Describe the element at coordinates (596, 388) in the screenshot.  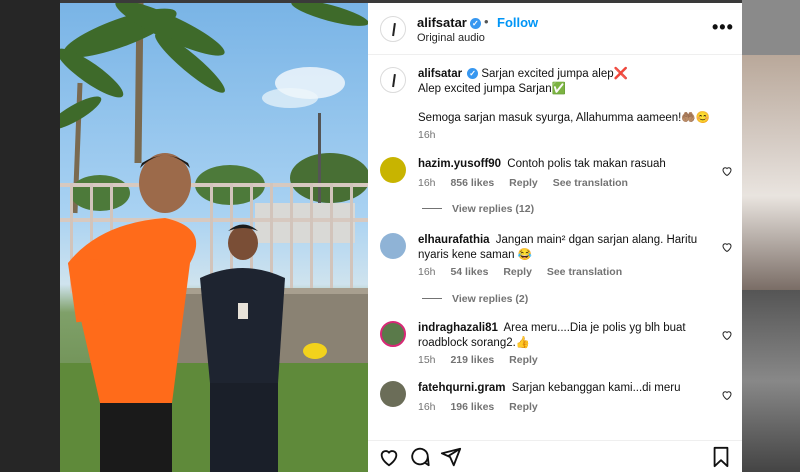
I see `comment-body: Sarjan kebanggan kami...di meru` at that location.